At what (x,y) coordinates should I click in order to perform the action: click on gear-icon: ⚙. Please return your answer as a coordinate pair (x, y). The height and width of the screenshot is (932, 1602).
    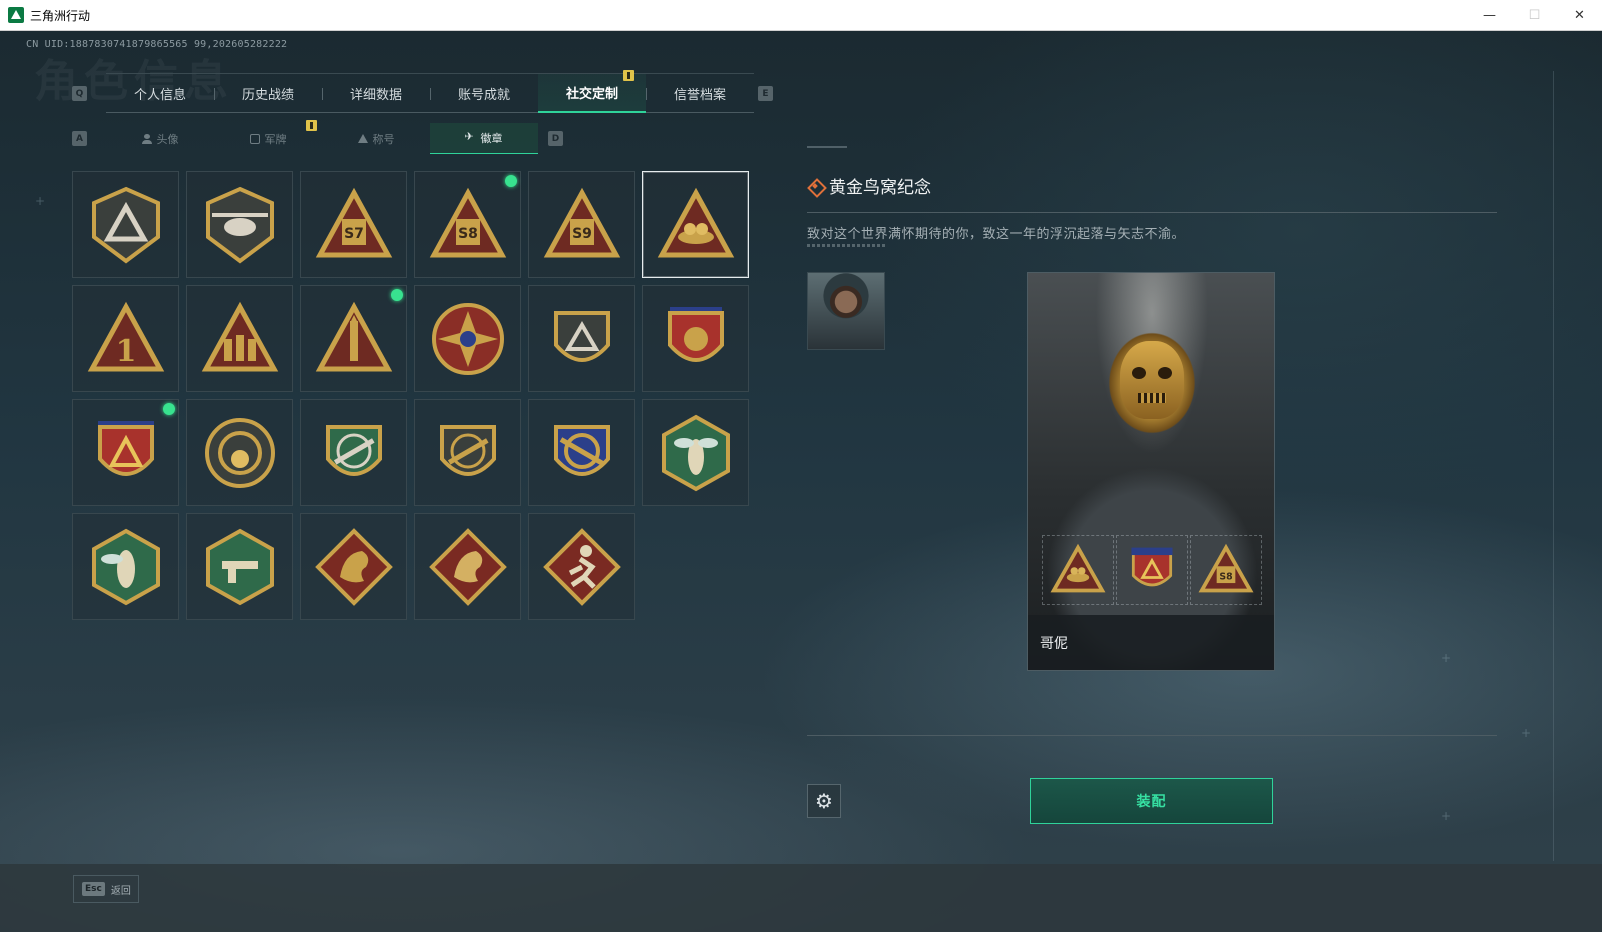
    Looking at the image, I should click on (824, 801).